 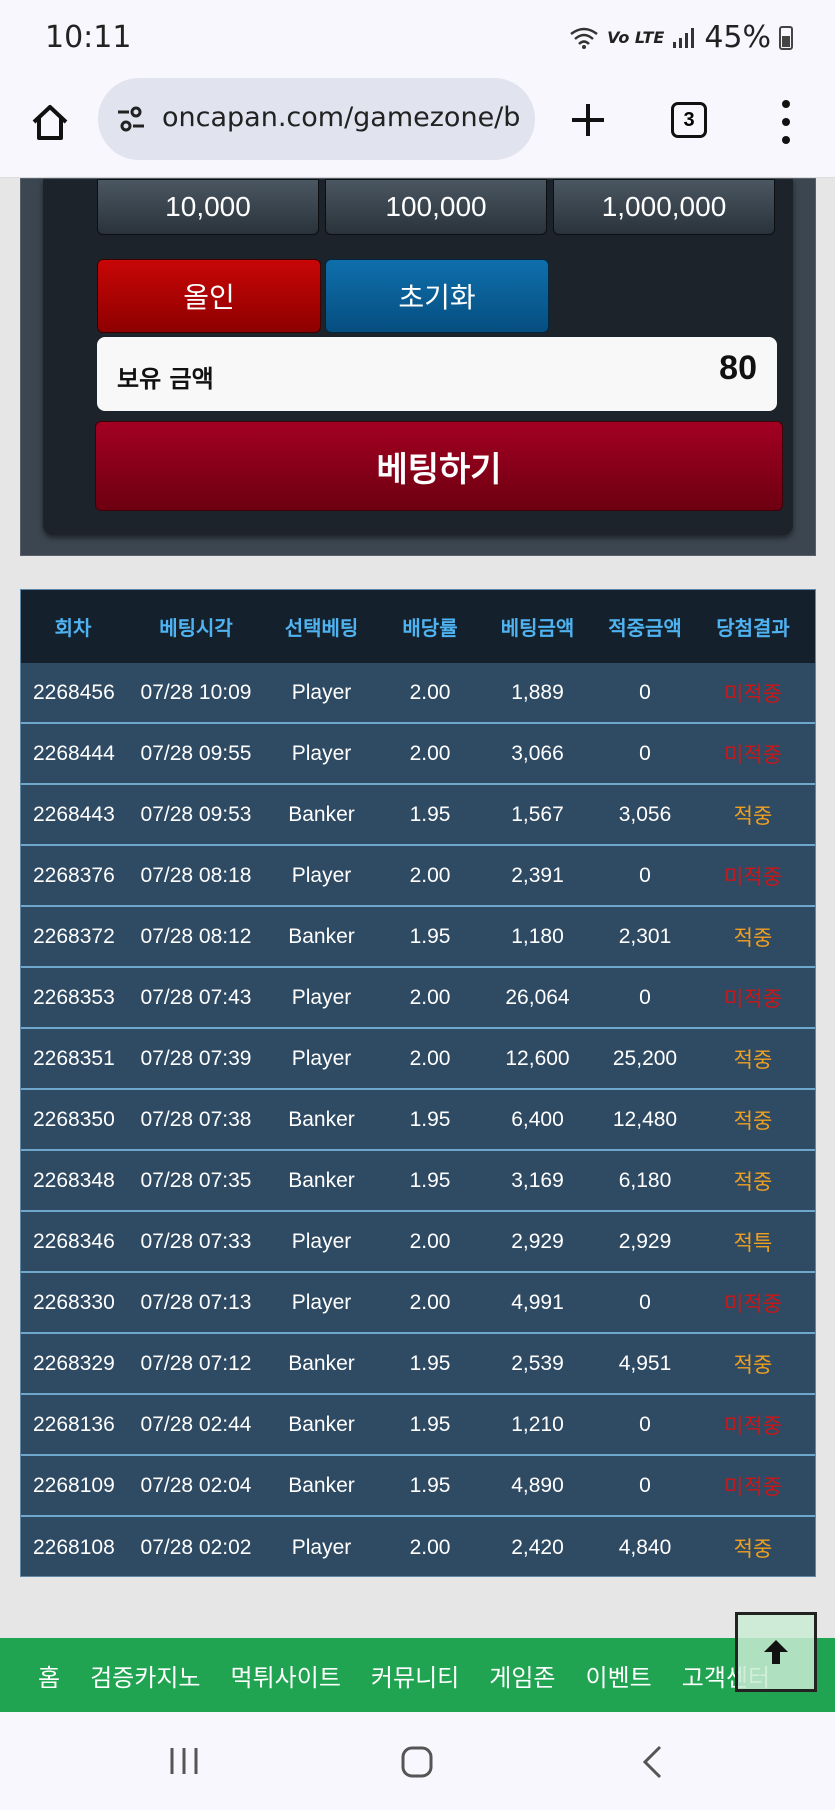 What do you see at coordinates (664, 207) in the screenshot?
I see `chip-1000000-button: 1,000,000` at bounding box center [664, 207].